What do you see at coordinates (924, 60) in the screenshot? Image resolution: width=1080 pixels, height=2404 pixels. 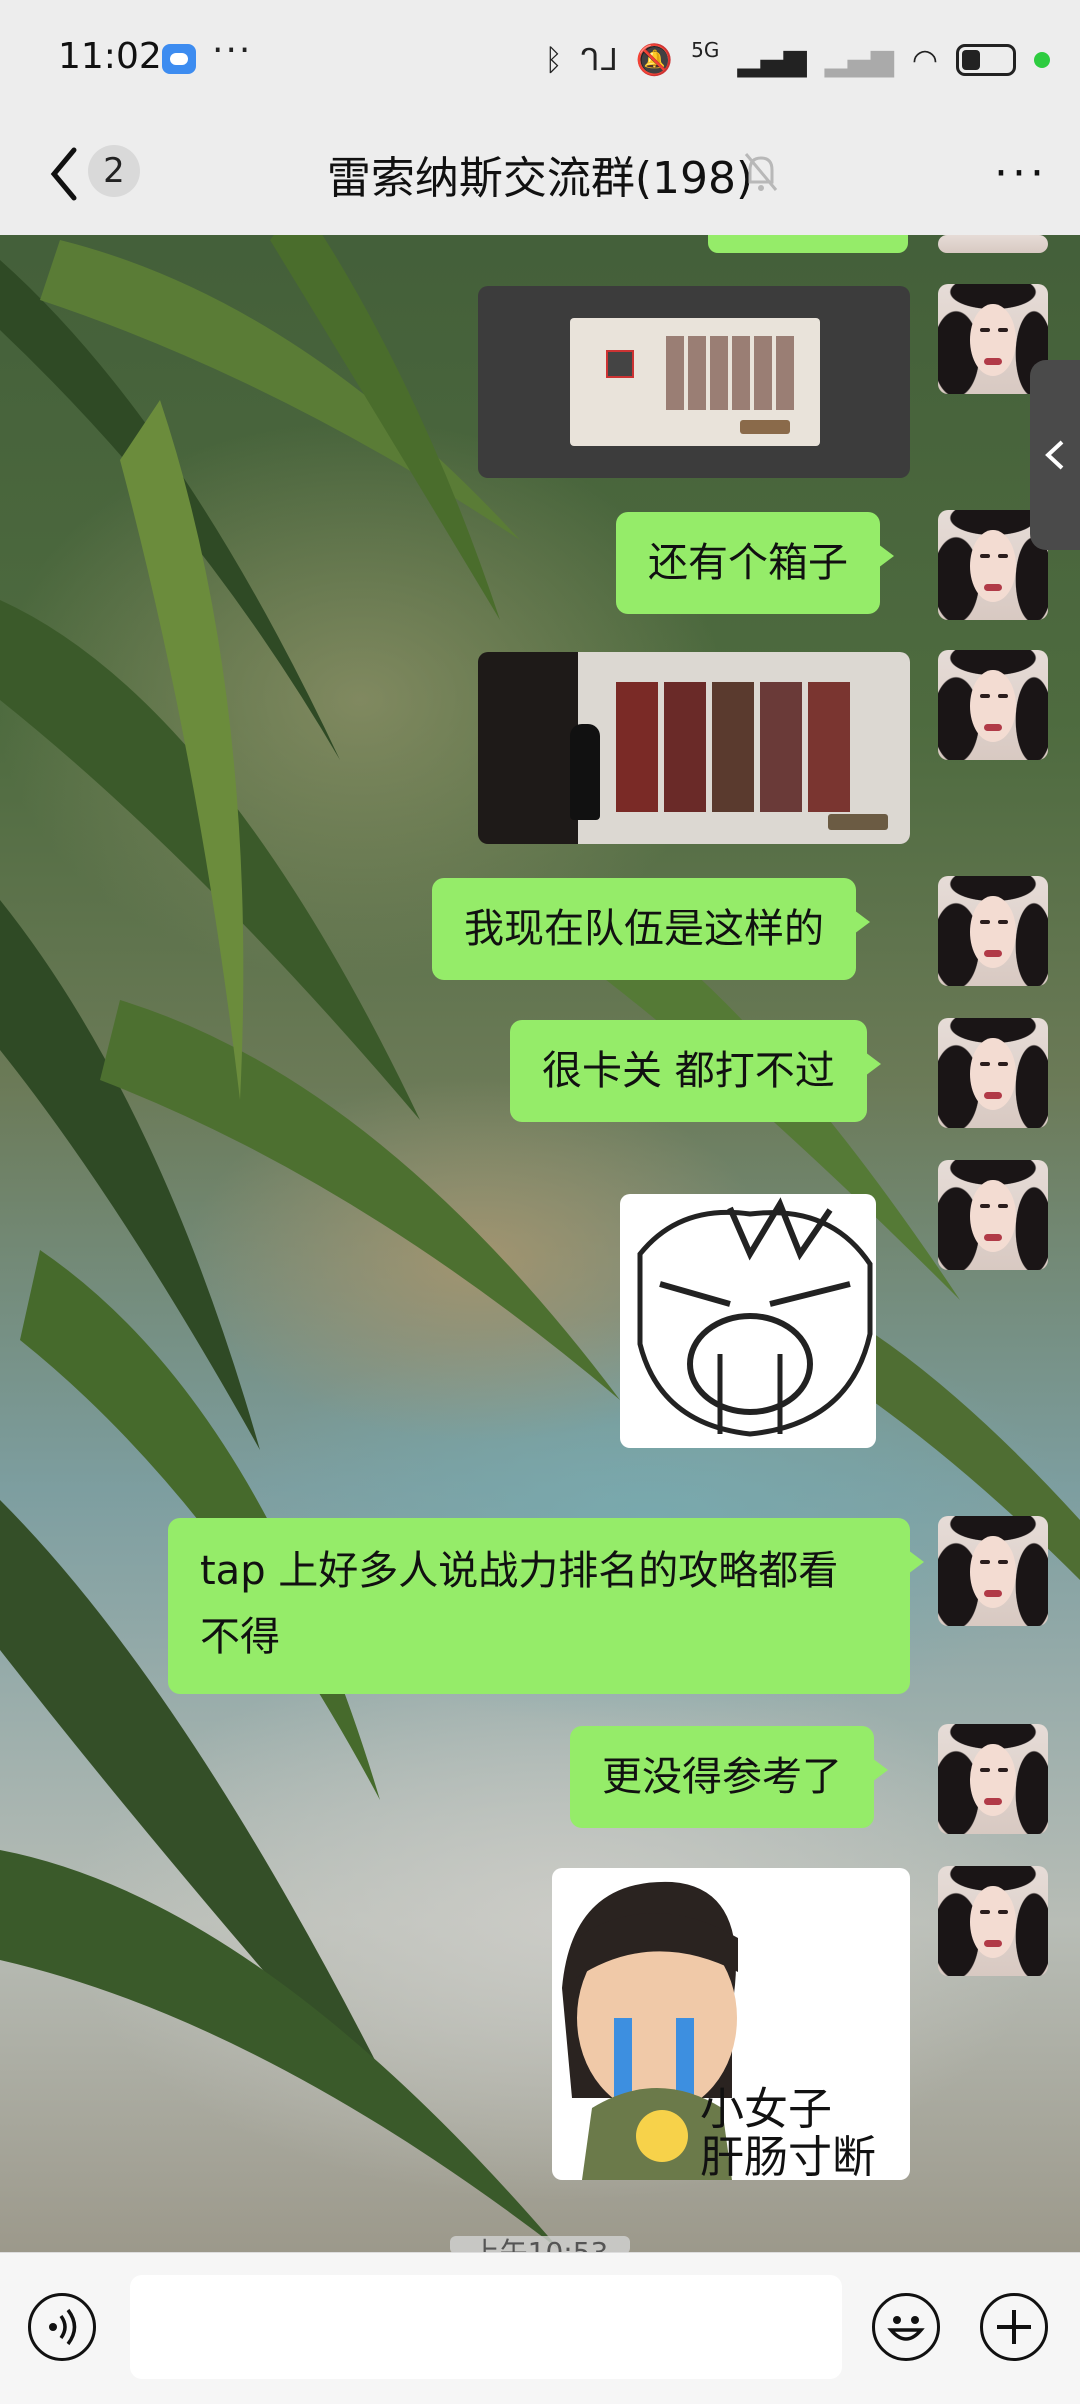 I see `wifi-icon: ◠` at bounding box center [924, 60].